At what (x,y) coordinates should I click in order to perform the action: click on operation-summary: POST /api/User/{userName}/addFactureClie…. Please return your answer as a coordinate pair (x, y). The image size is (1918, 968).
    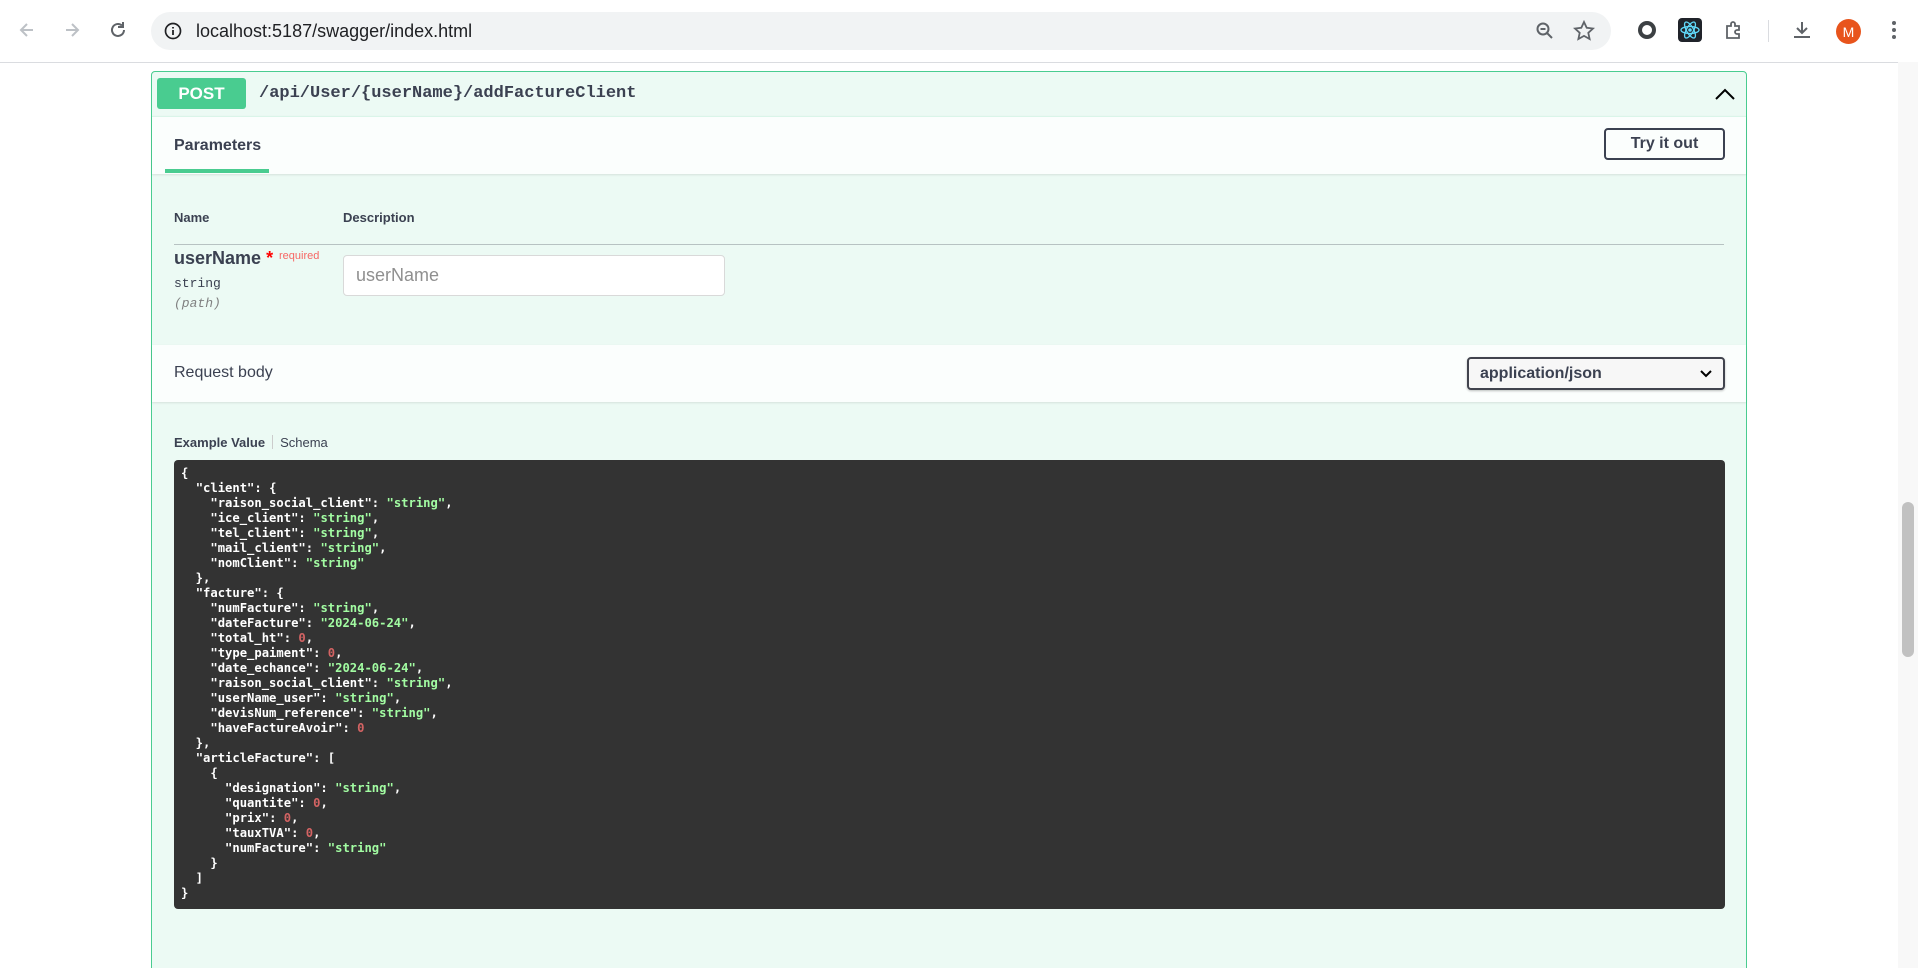
    Looking at the image, I should click on (949, 94).